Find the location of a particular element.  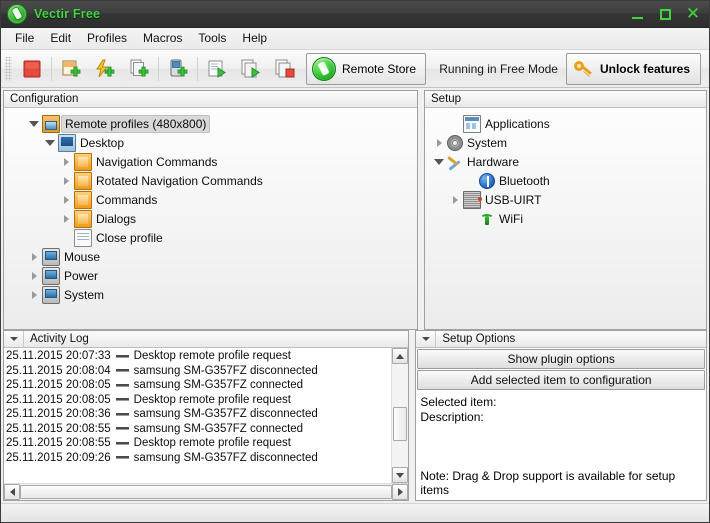

remote-store-button: Remote Store is located at coordinates (366, 68).